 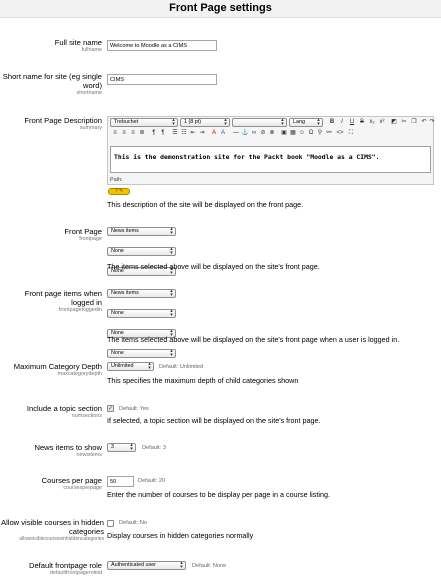 I want to click on superscript-icon: x², so click(x=382, y=122).